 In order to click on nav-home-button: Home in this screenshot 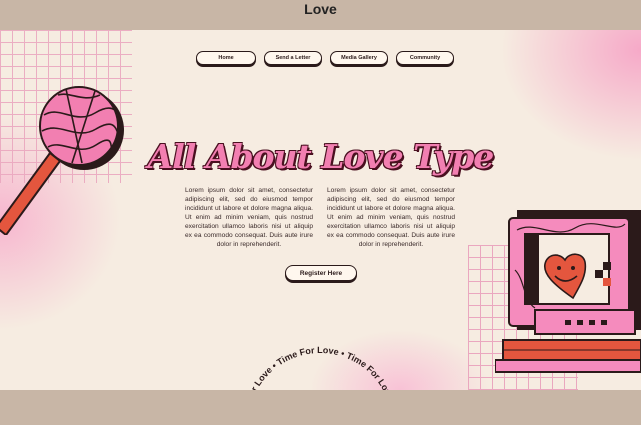, I will do `click(226, 58)`.